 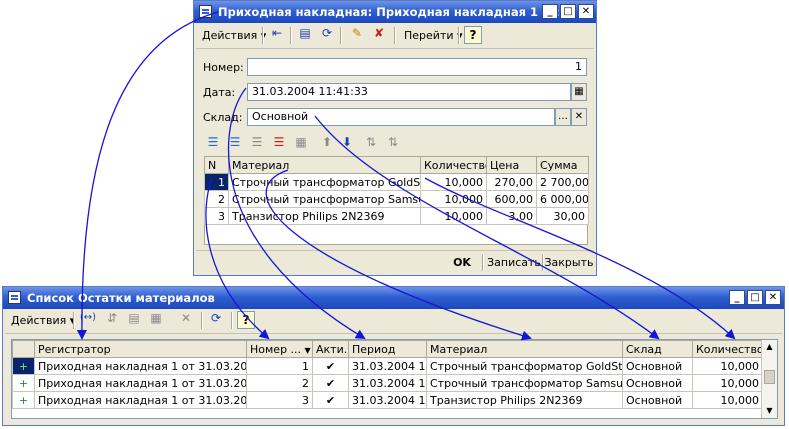 What do you see at coordinates (301, 142) in the screenshot?
I see `end-edit-icon: ▦` at bounding box center [301, 142].